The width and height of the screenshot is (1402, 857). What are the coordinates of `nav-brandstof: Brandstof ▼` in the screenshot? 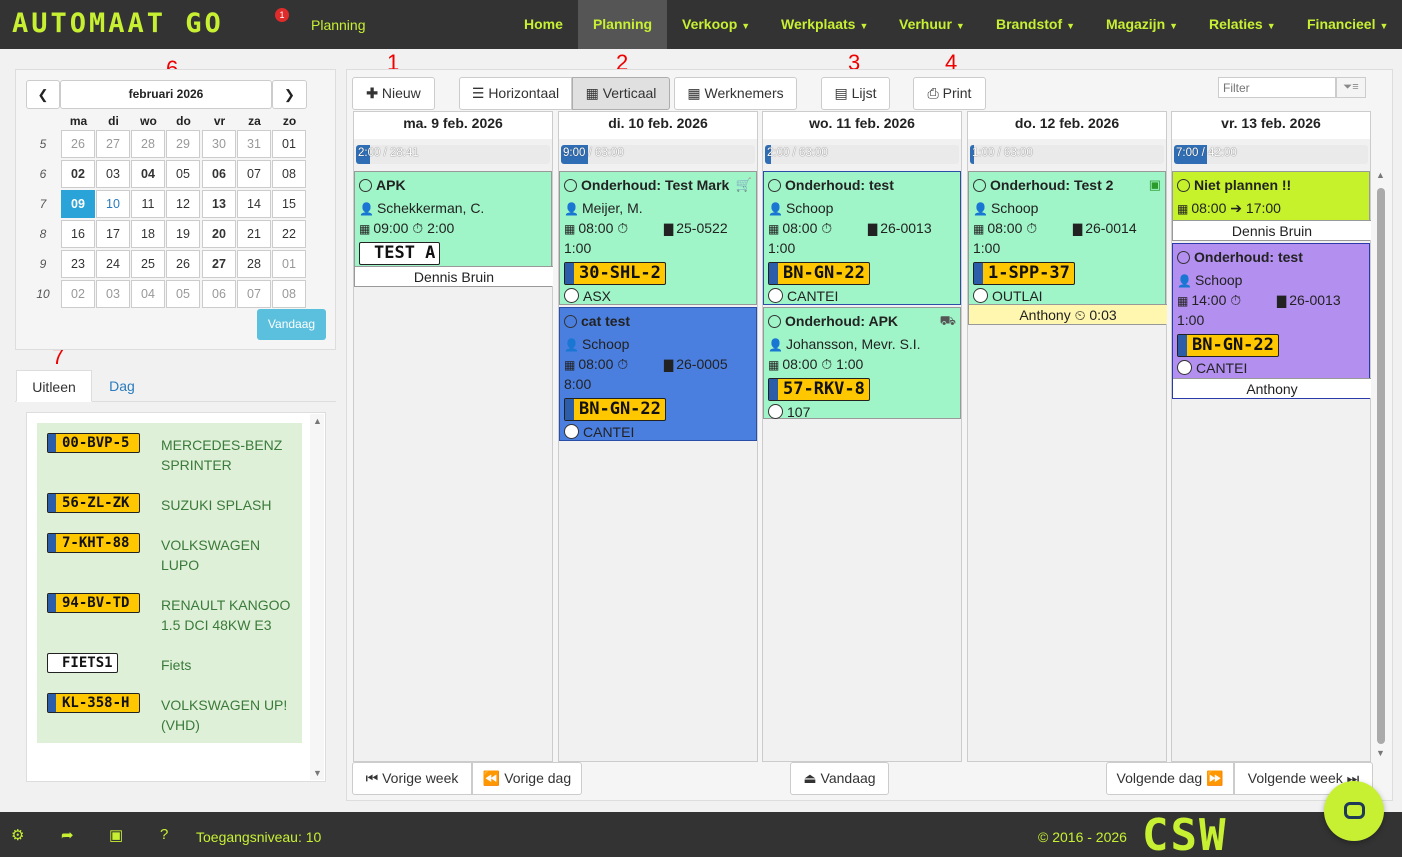 It's located at (1035, 24).